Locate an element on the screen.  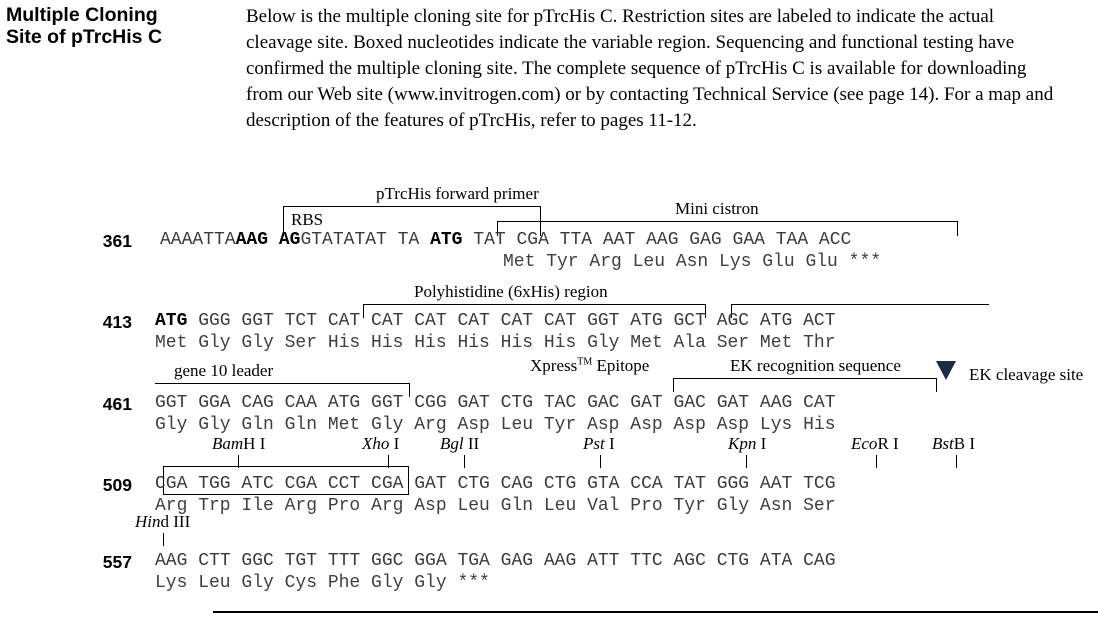
bglii-italic: Bgl is located at coordinates (452, 443).